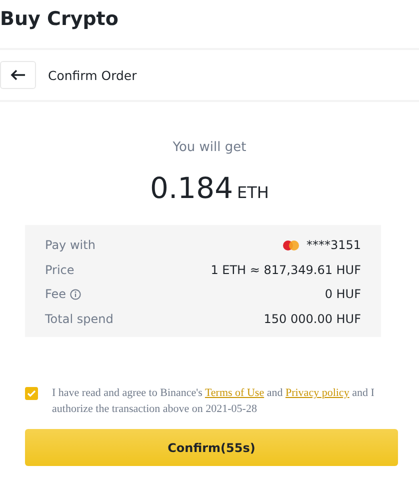  Describe the element at coordinates (253, 192) in the screenshot. I see `receive-unit: ETH` at that location.